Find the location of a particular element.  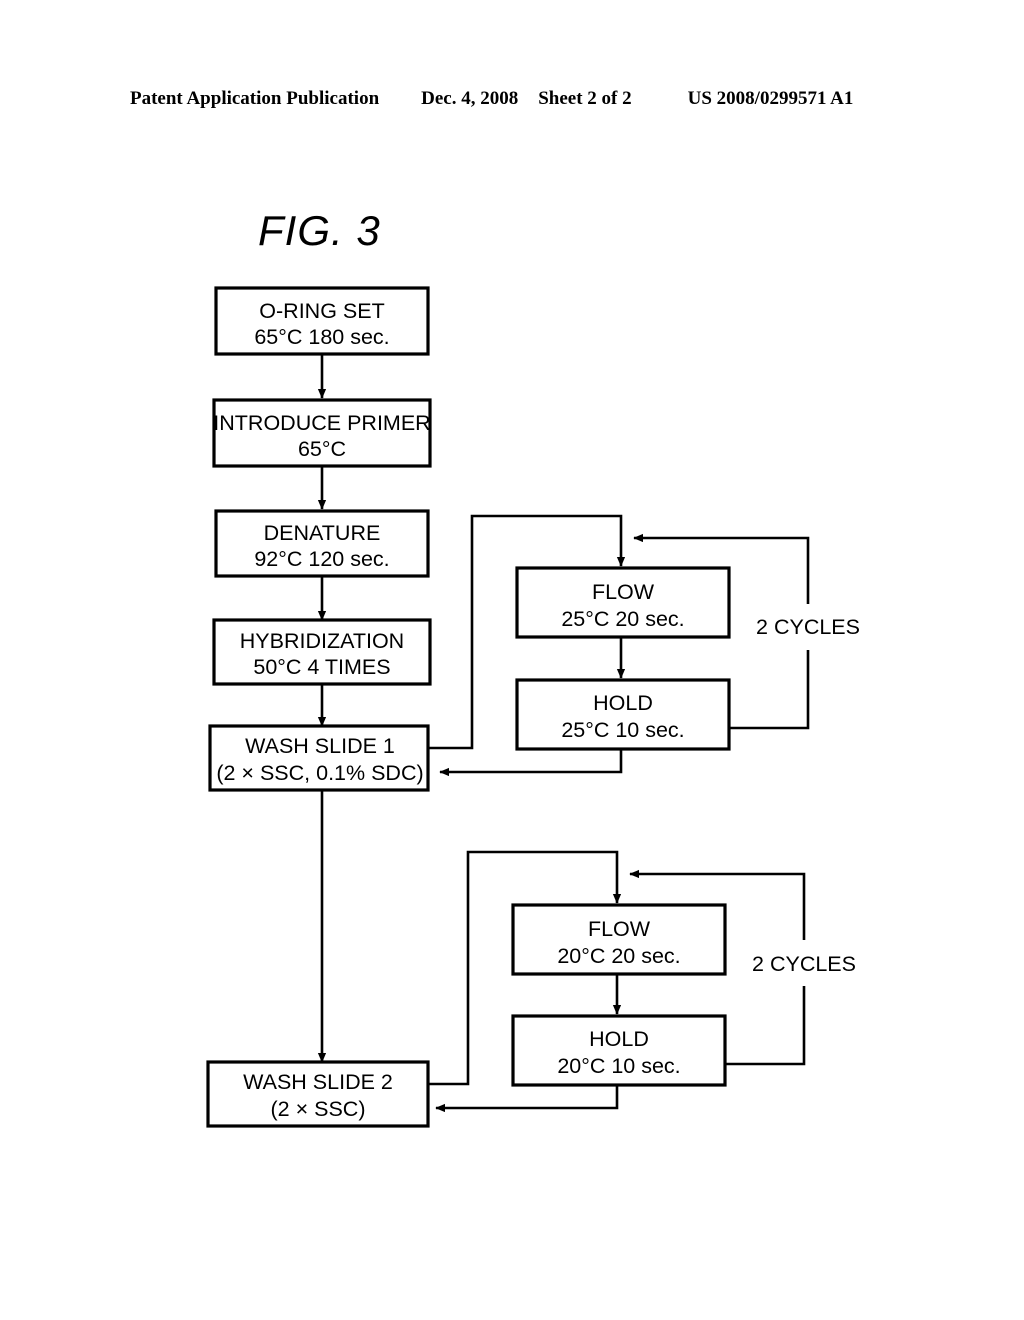

node-hybridization: HYBRIDIZATION 50°C 4 TIMES is located at coordinates (322, 652).